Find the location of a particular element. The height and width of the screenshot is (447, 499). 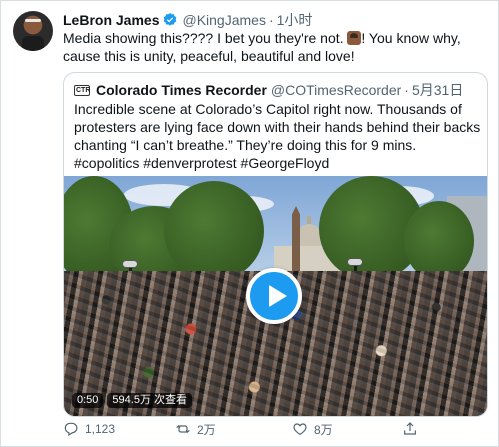

video-duration: 0:50 is located at coordinates (88, 400).